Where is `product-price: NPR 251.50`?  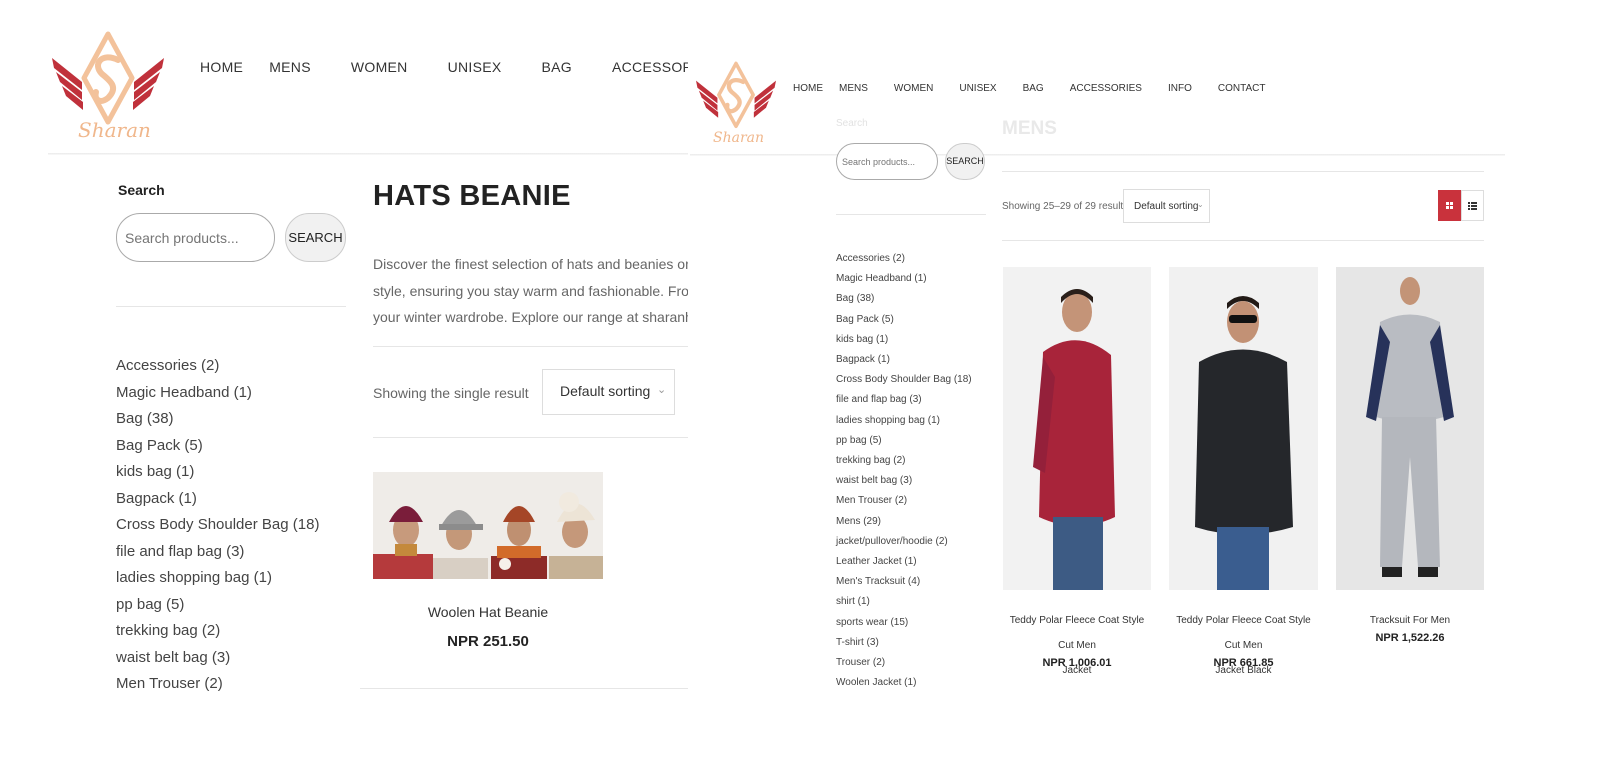 product-price: NPR 251.50 is located at coordinates (488, 641).